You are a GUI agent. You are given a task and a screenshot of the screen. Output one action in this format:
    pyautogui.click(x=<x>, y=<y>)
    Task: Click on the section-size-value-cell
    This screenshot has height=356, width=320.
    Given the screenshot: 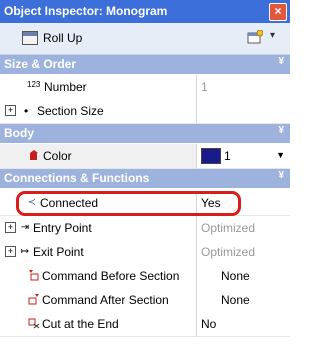 What is the action you would take?
    pyautogui.click(x=243, y=111)
    